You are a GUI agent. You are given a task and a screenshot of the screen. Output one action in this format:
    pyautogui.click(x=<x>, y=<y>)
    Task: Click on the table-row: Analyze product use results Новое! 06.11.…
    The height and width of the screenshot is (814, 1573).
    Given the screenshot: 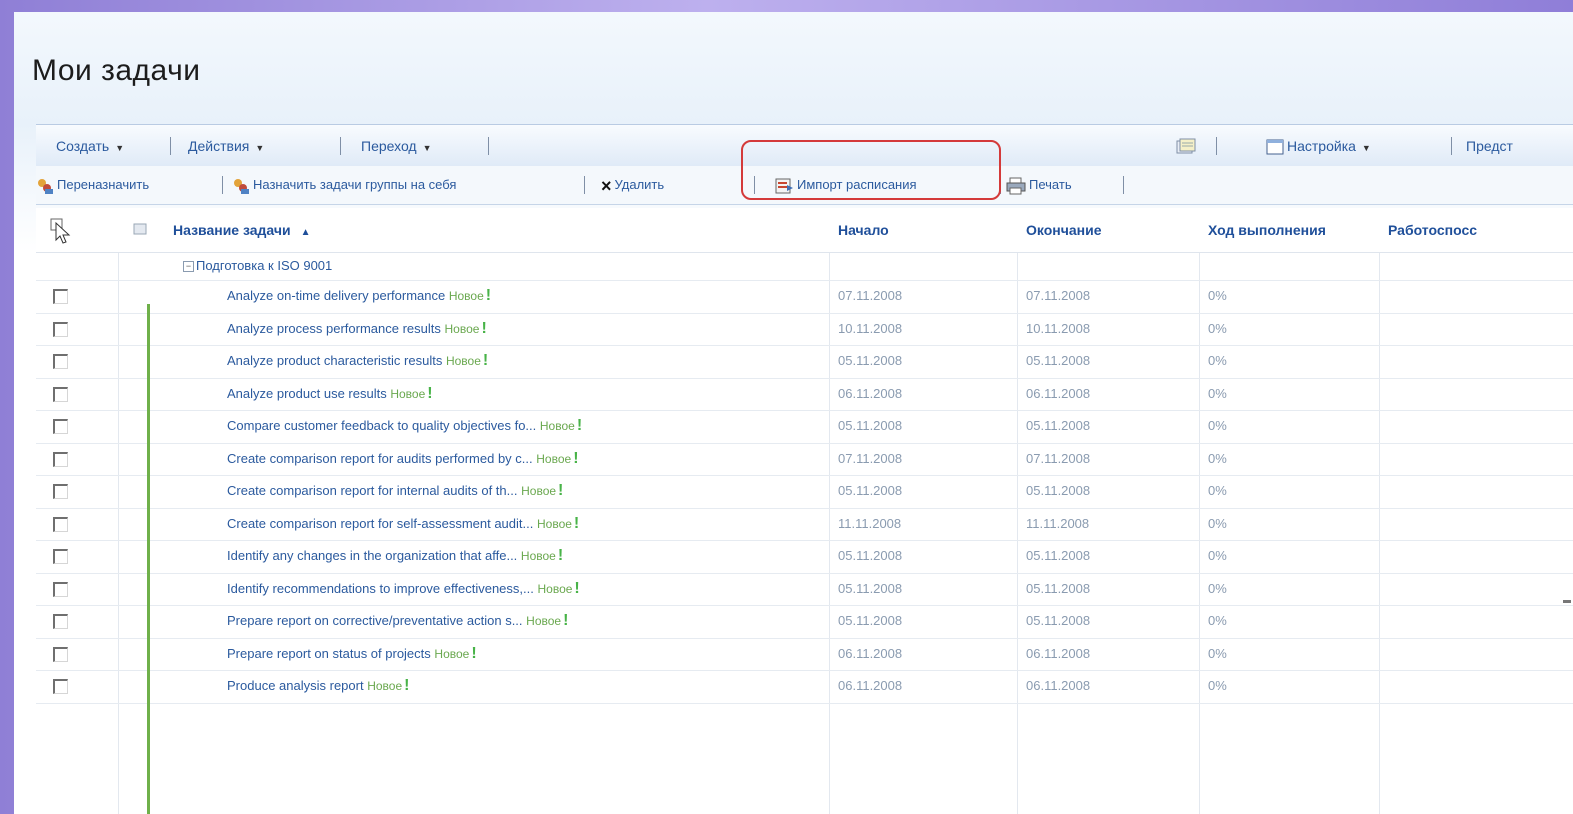 What is the action you would take?
    pyautogui.click(x=804, y=394)
    